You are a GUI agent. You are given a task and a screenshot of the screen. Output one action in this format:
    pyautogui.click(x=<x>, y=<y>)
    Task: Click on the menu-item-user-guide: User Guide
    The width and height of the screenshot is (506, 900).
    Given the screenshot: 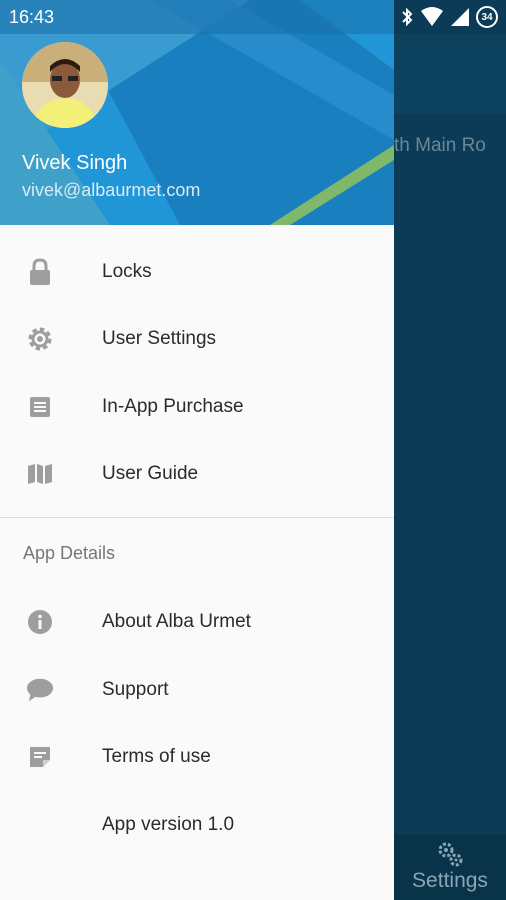 What is the action you would take?
    pyautogui.click(x=197, y=473)
    